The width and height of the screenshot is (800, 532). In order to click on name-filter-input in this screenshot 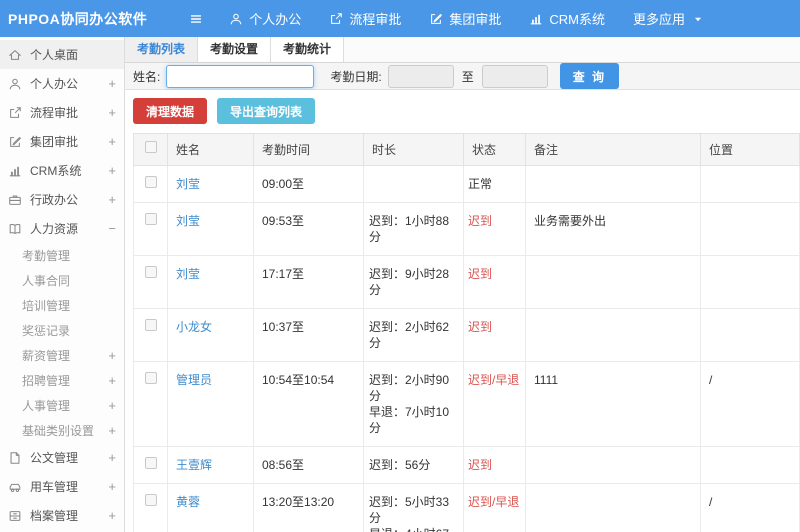, I will do `click(240, 76)`.